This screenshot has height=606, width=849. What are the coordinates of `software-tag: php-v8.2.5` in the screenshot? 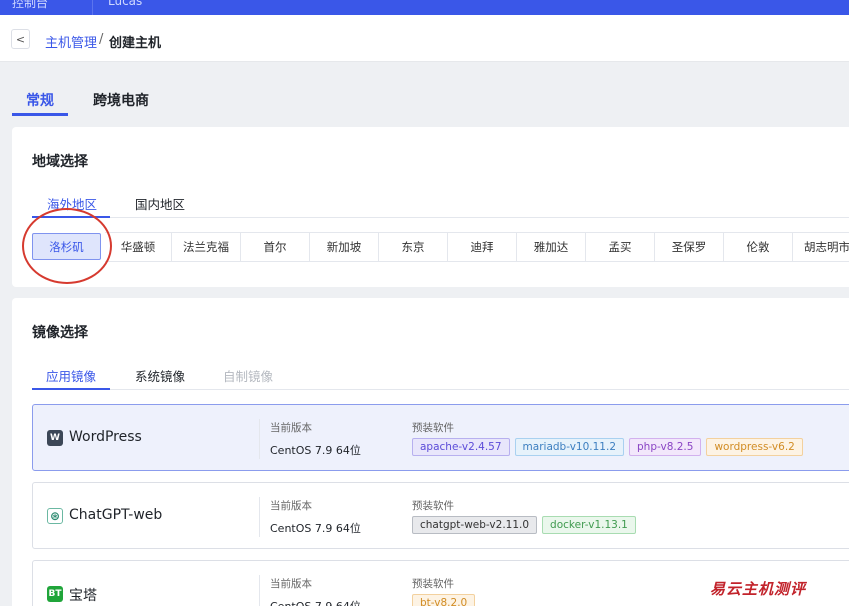 It's located at (665, 447).